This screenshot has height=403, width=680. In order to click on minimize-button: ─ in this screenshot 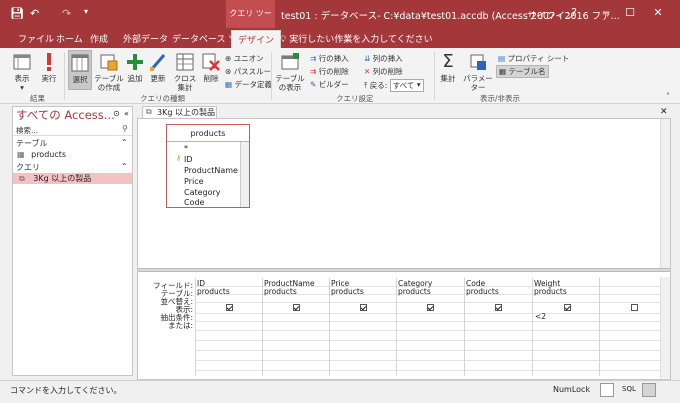, I will do `click(606, 12)`.